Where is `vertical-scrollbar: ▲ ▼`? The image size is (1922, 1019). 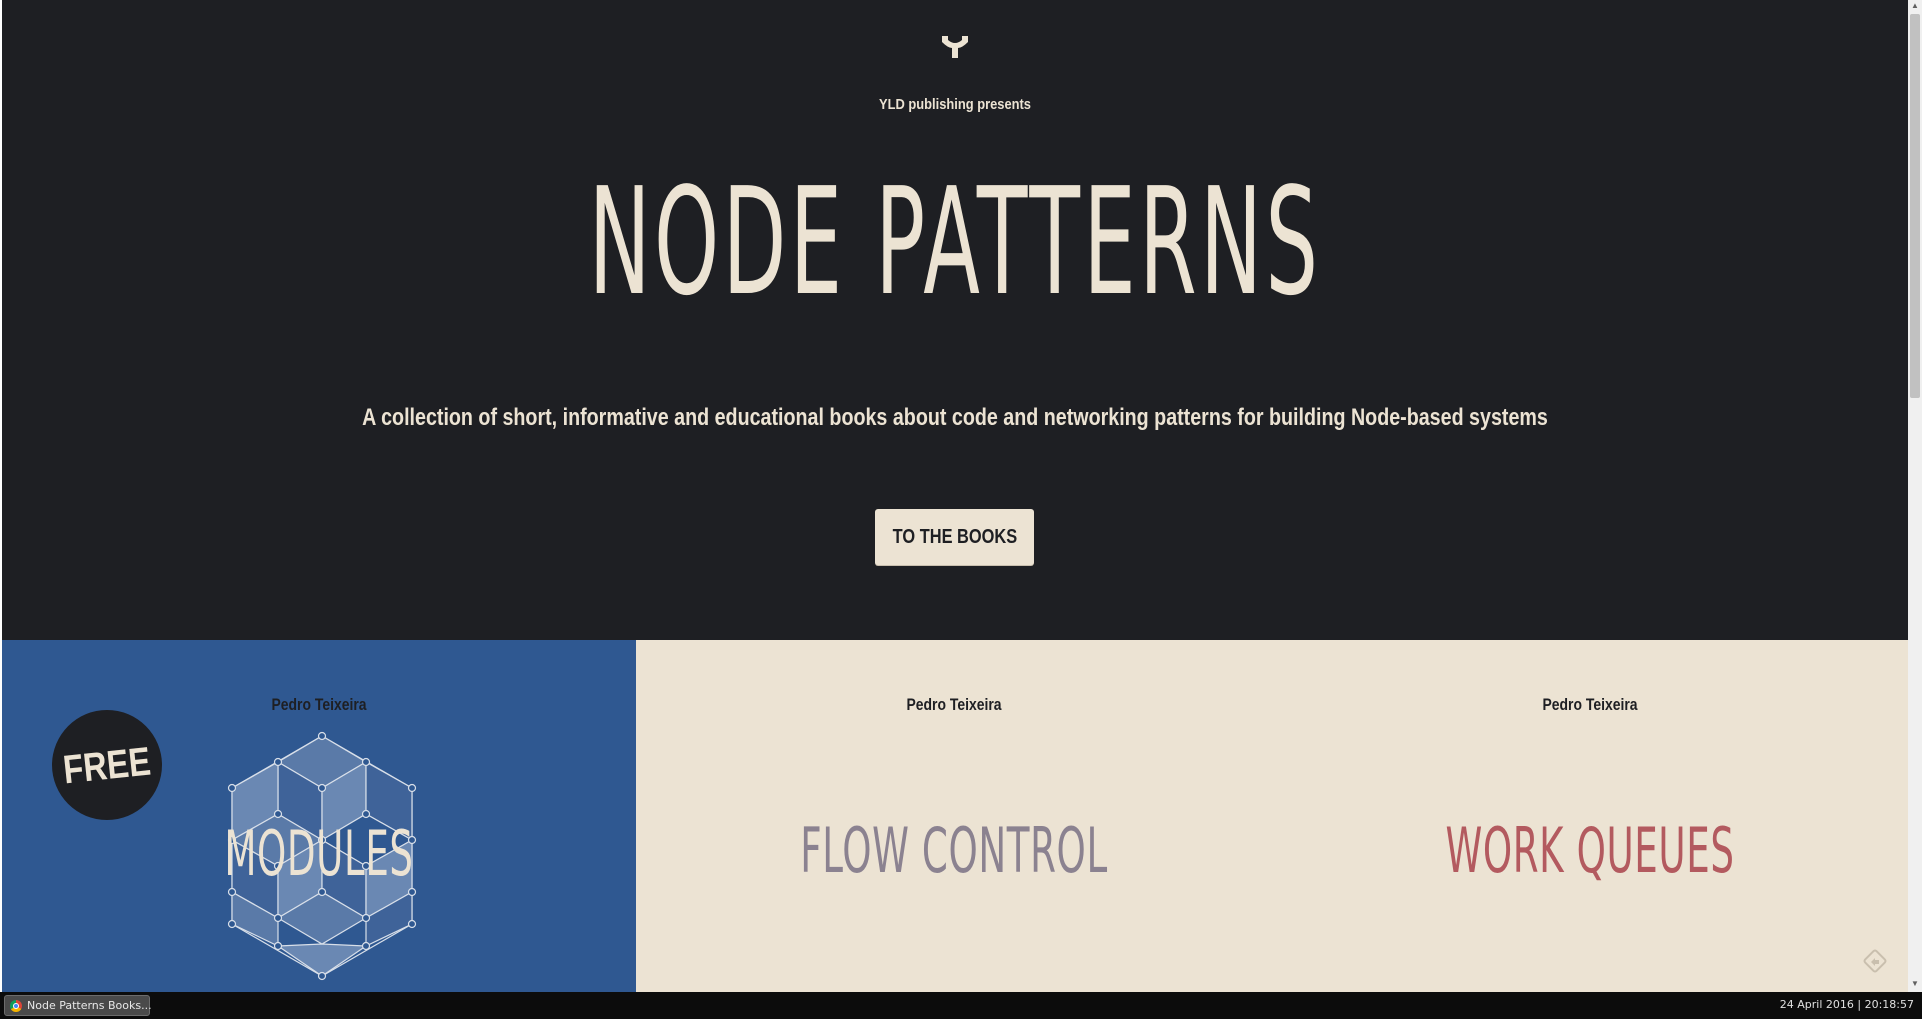 vertical-scrollbar: ▲ ▼ is located at coordinates (1915, 496).